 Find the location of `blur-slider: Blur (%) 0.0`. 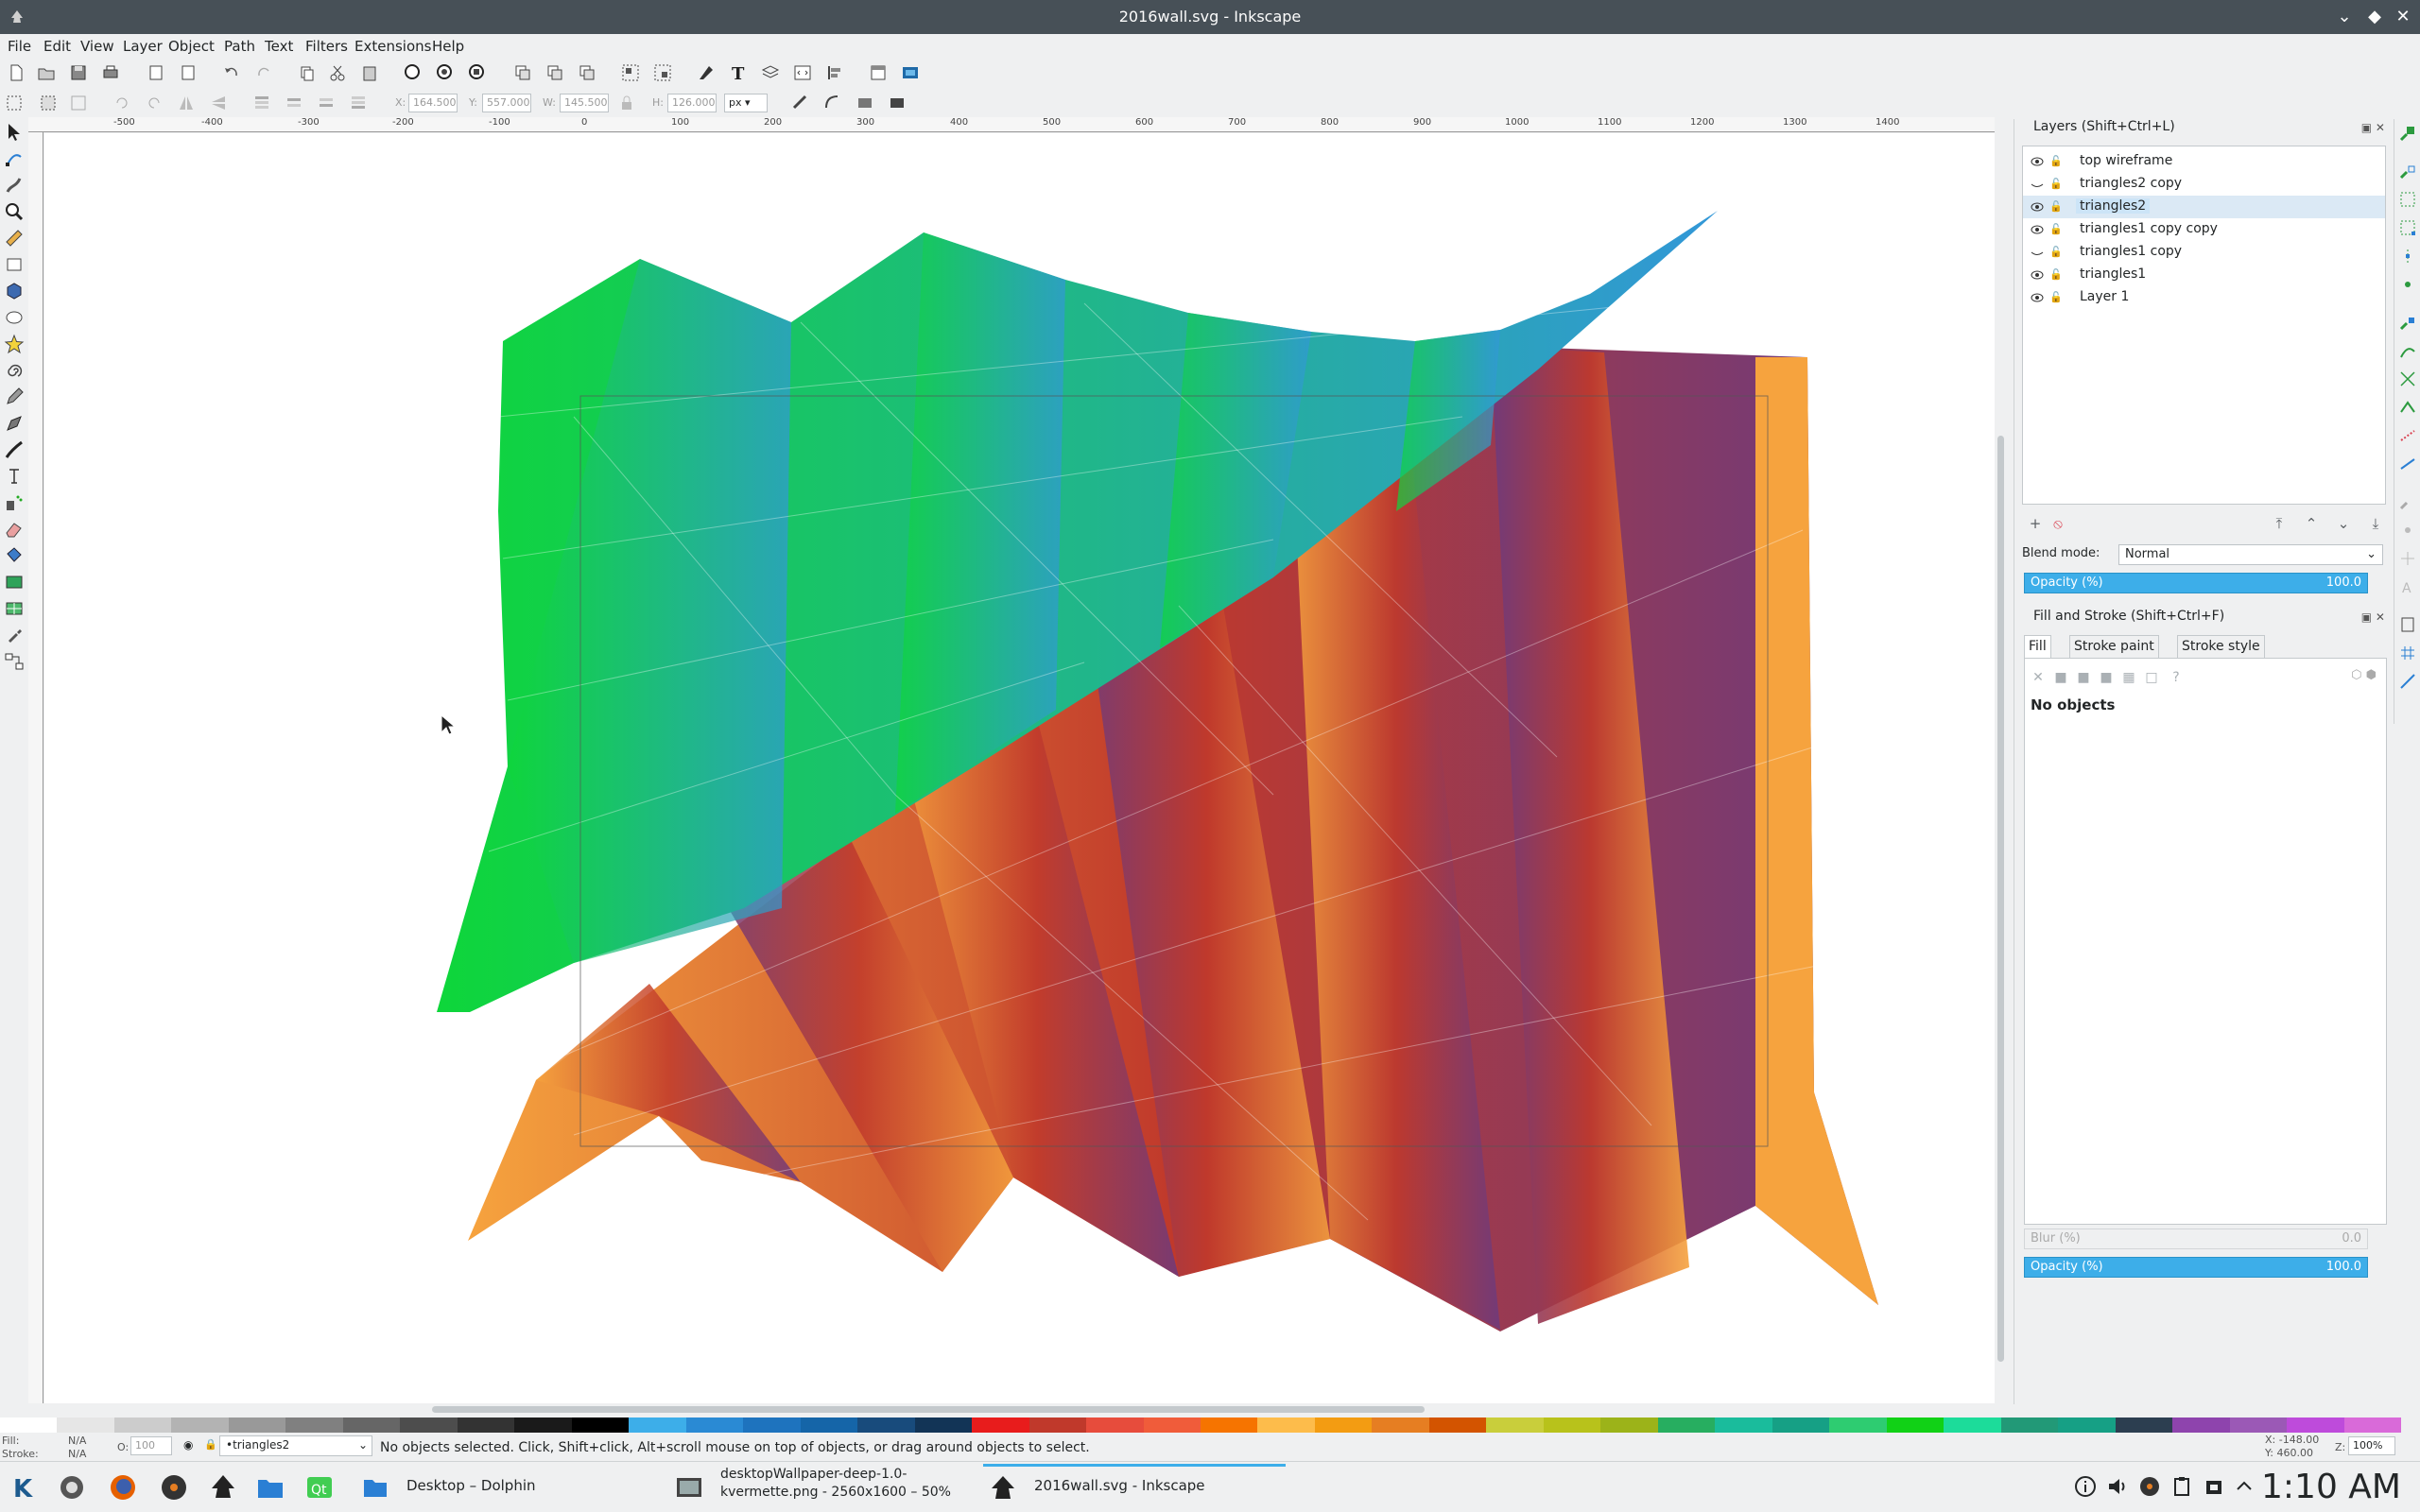

blur-slider: Blur (%) 0.0 is located at coordinates (2196, 1238).